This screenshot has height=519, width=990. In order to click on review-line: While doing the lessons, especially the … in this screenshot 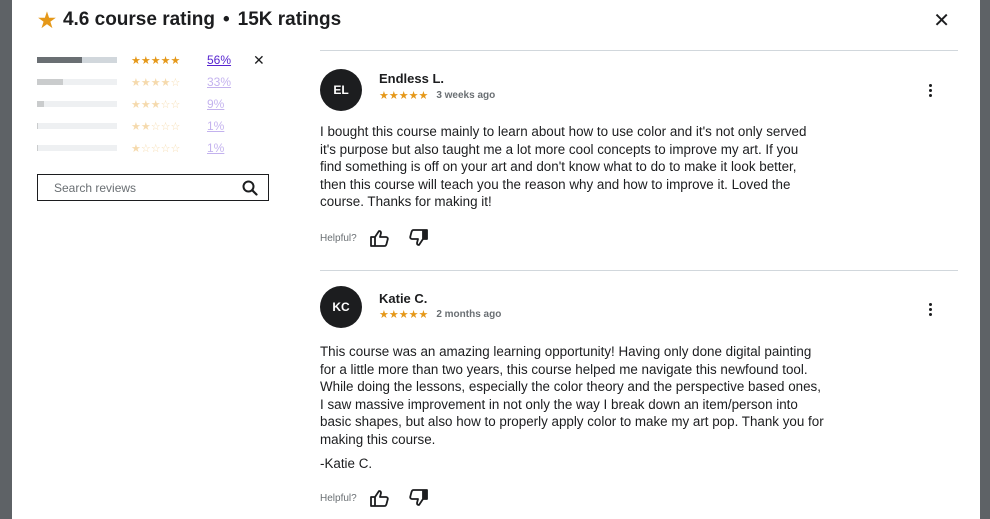, I will do `click(570, 386)`.